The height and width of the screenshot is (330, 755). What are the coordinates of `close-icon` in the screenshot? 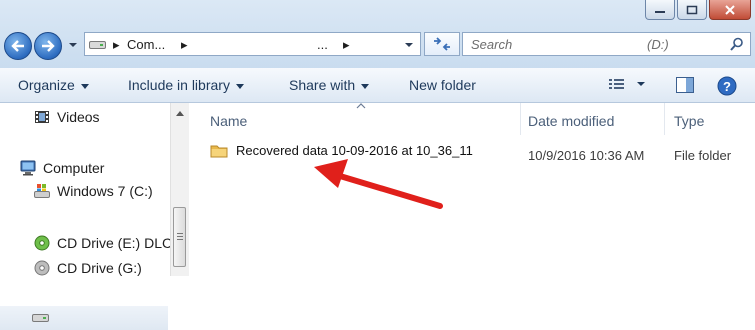 It's located at (730, 9).